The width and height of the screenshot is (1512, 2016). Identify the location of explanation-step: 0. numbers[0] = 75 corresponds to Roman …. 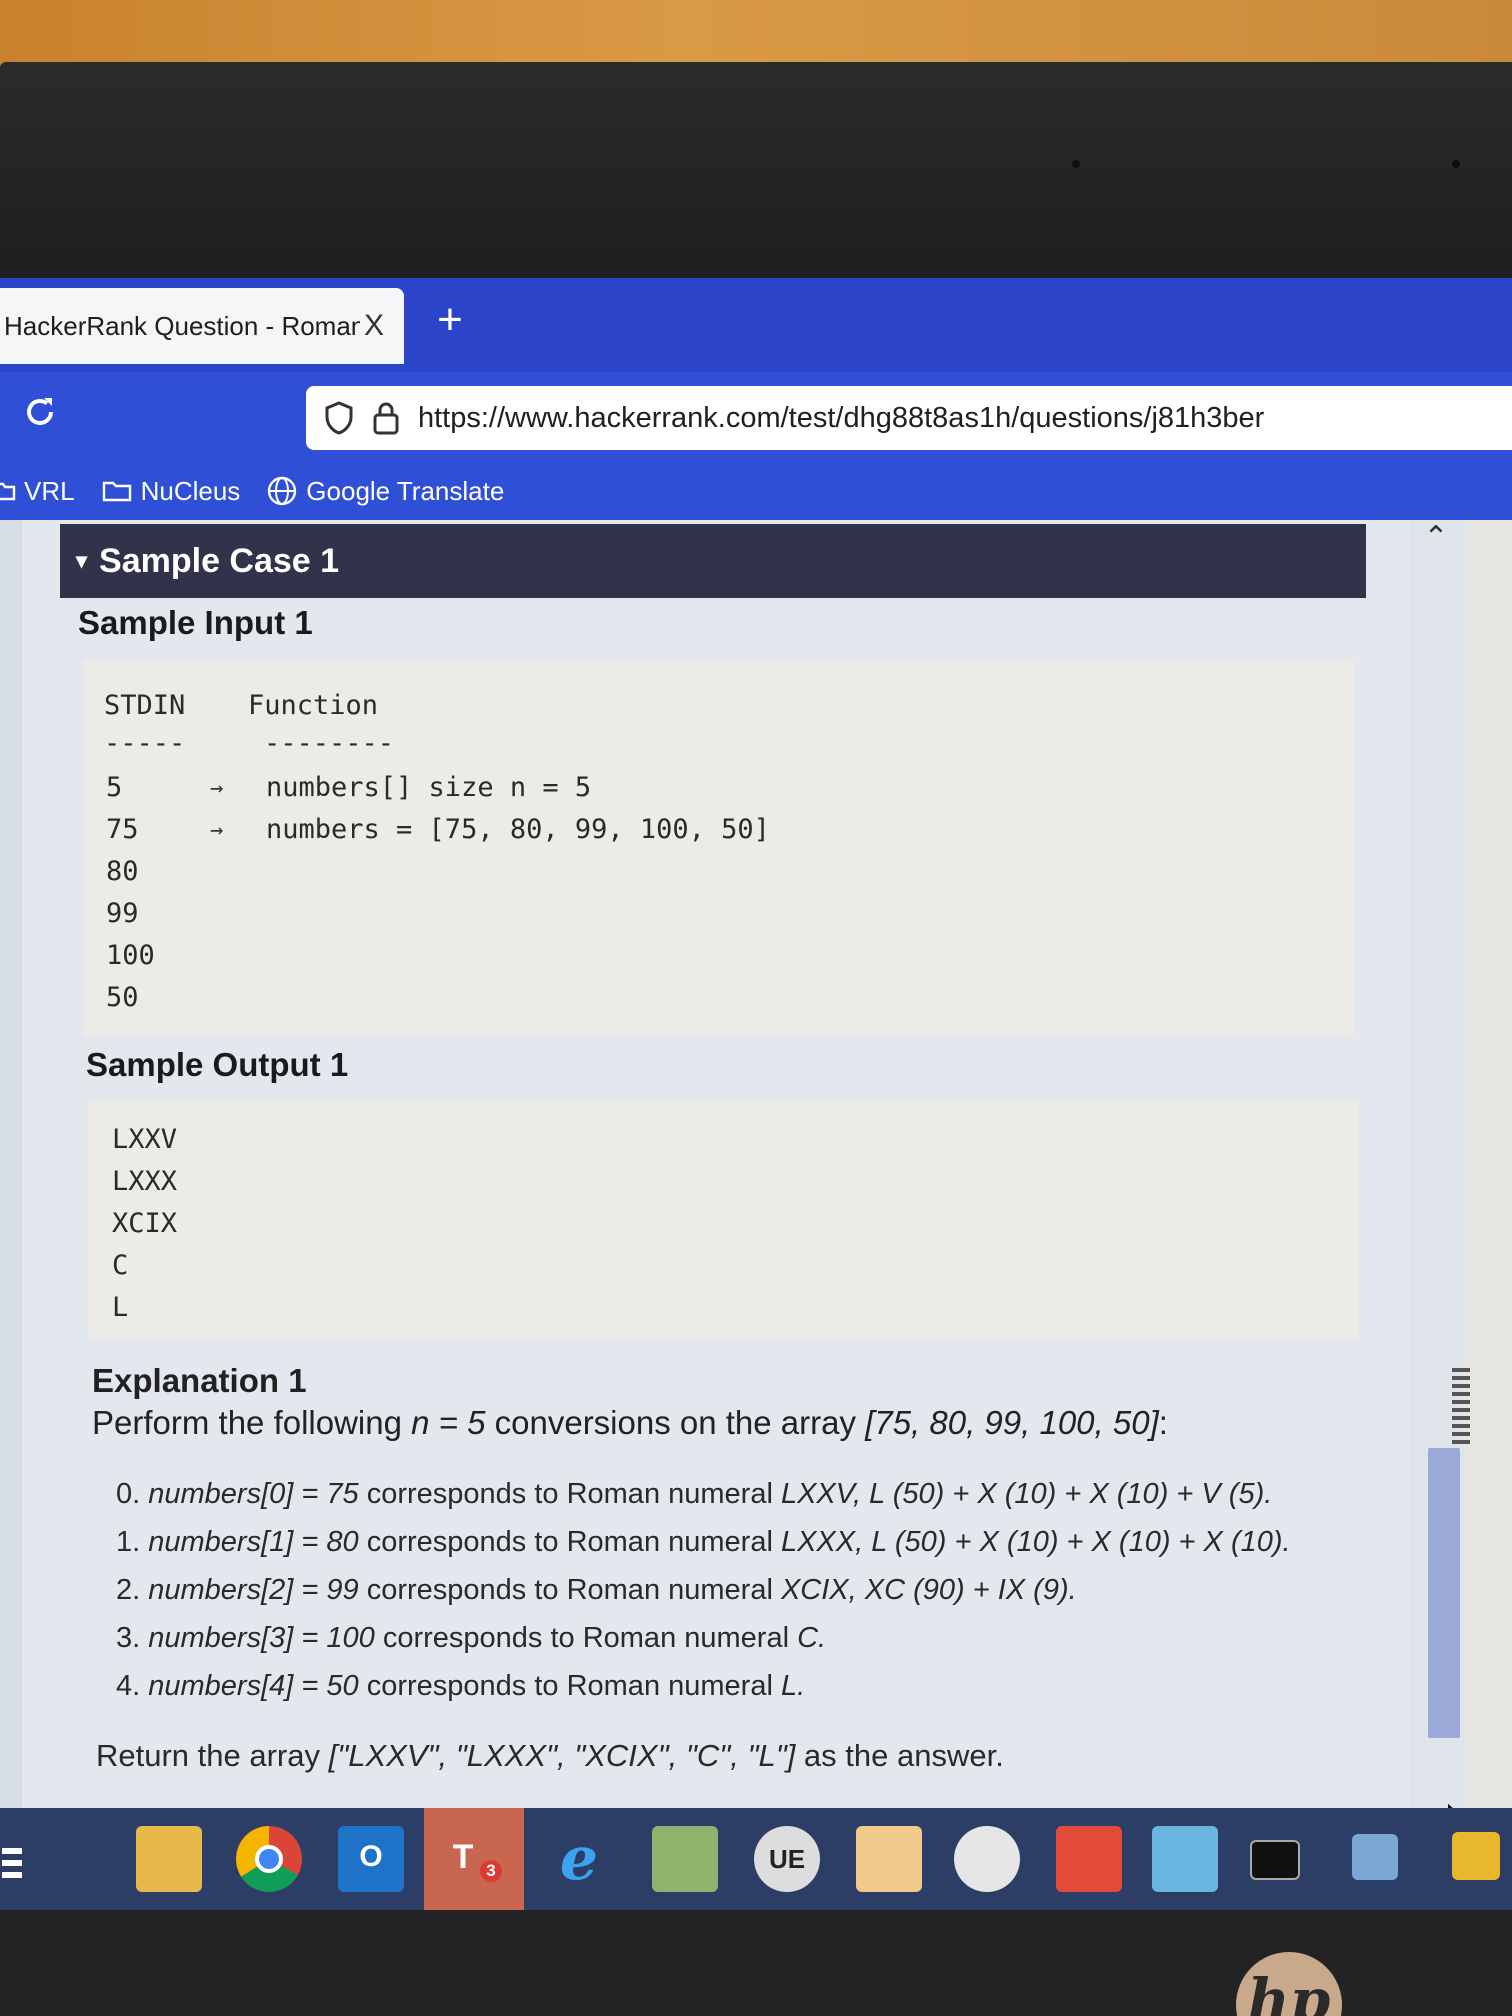
(694, 1494).